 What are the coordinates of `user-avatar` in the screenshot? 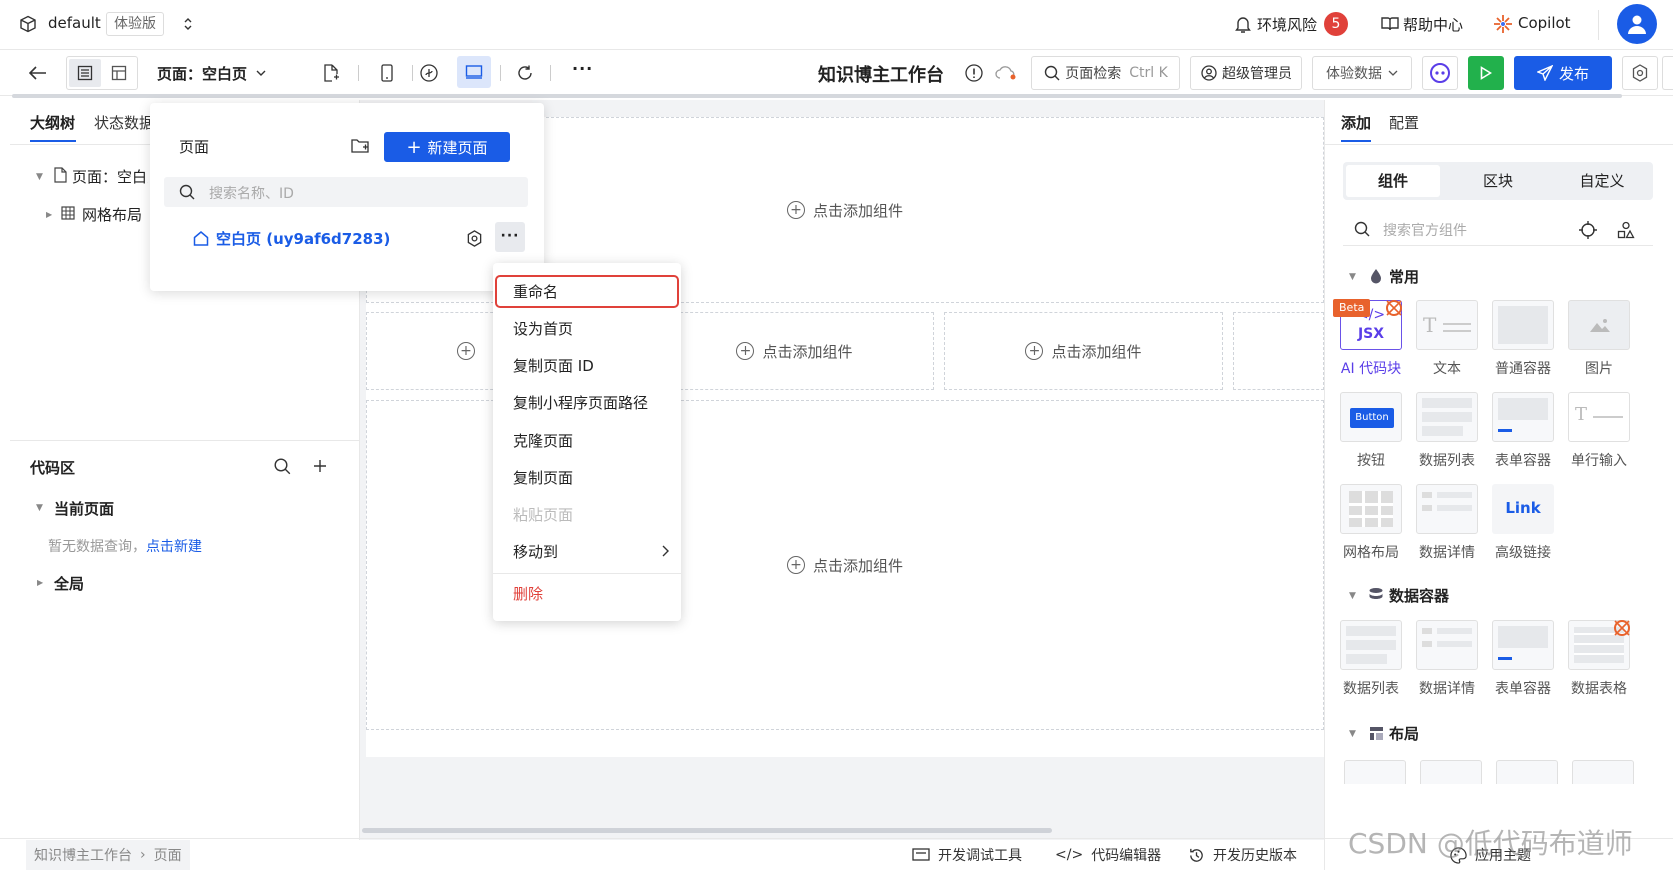 It's located at (1637, 24).